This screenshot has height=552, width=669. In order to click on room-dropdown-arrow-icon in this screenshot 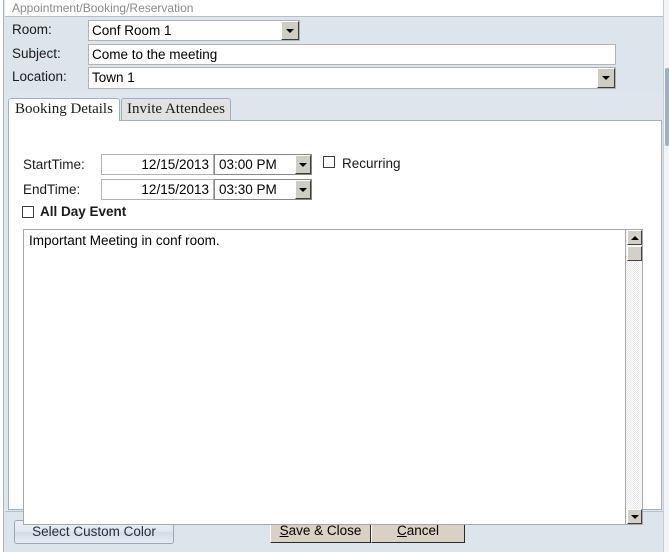, I will do `click(290, 30)`.